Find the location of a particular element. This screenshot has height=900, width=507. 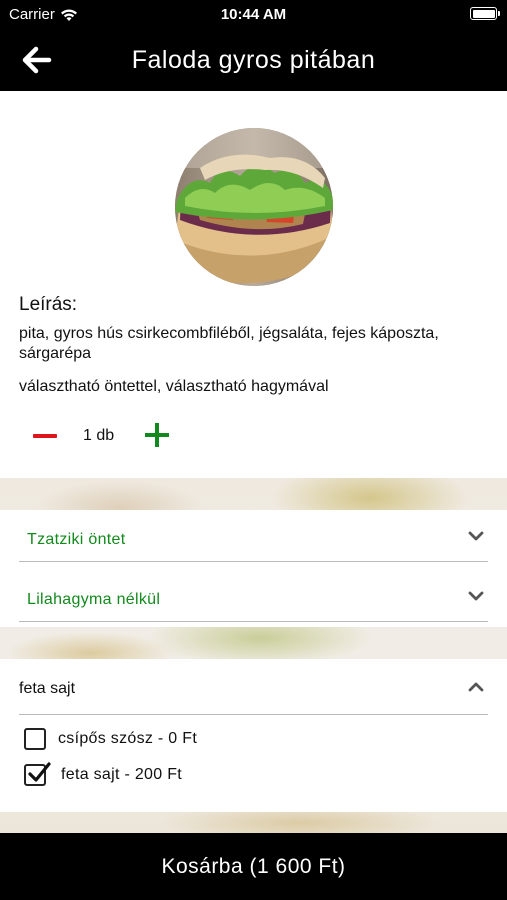

quantity-stepper: 1 db is located at coordinates (130, 436).